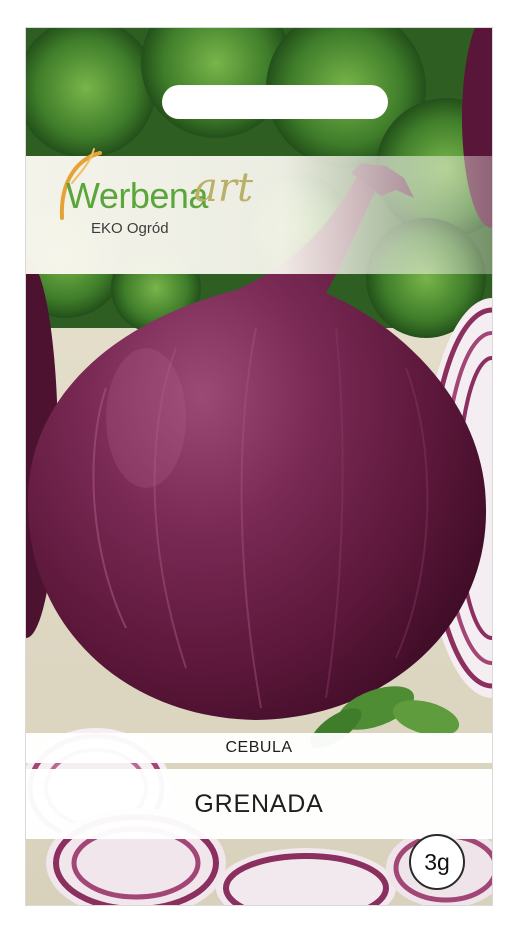 The image size is (517, 935). Describe the element at coordinates (130, 228) in the screenshot. I see `brand-tagline: EKO Ogród` at that location.